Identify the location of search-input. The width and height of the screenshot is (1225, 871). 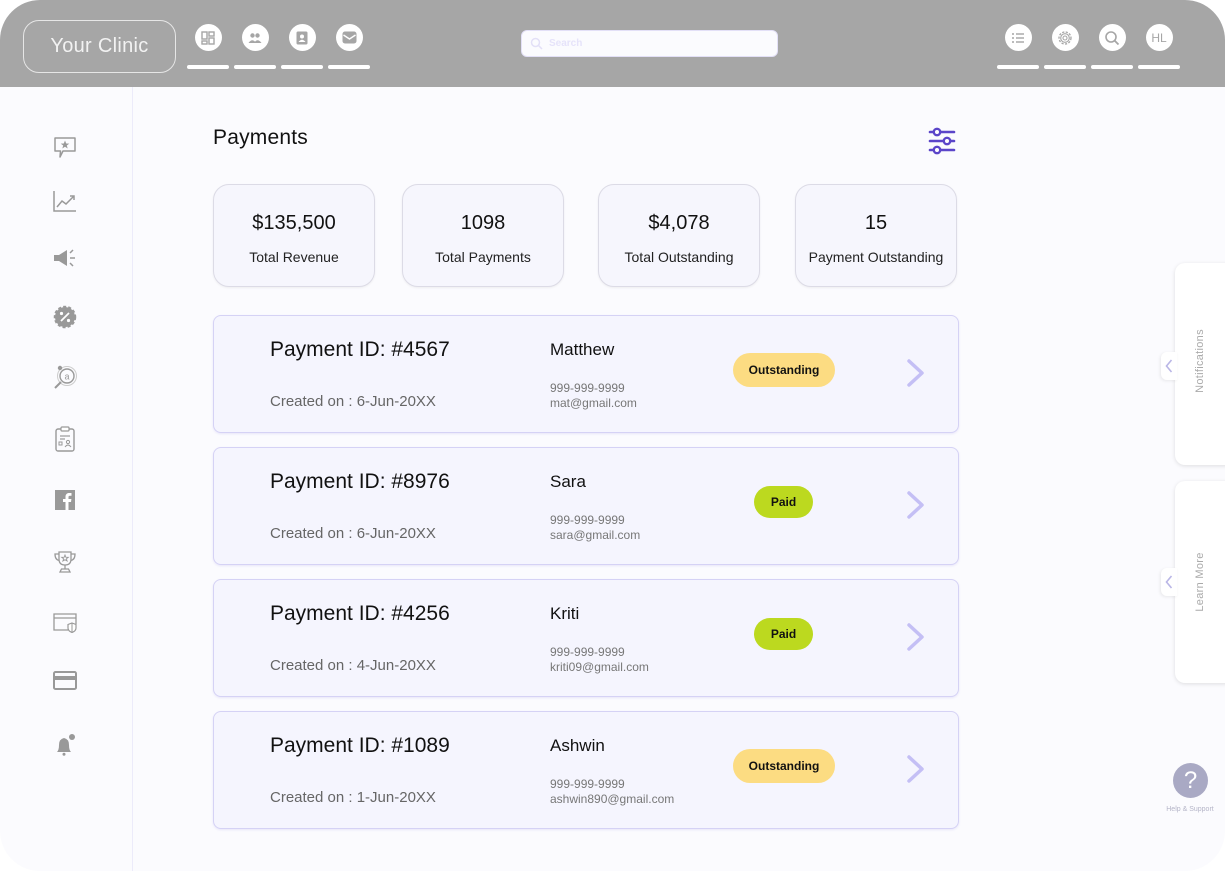
(649, 43).